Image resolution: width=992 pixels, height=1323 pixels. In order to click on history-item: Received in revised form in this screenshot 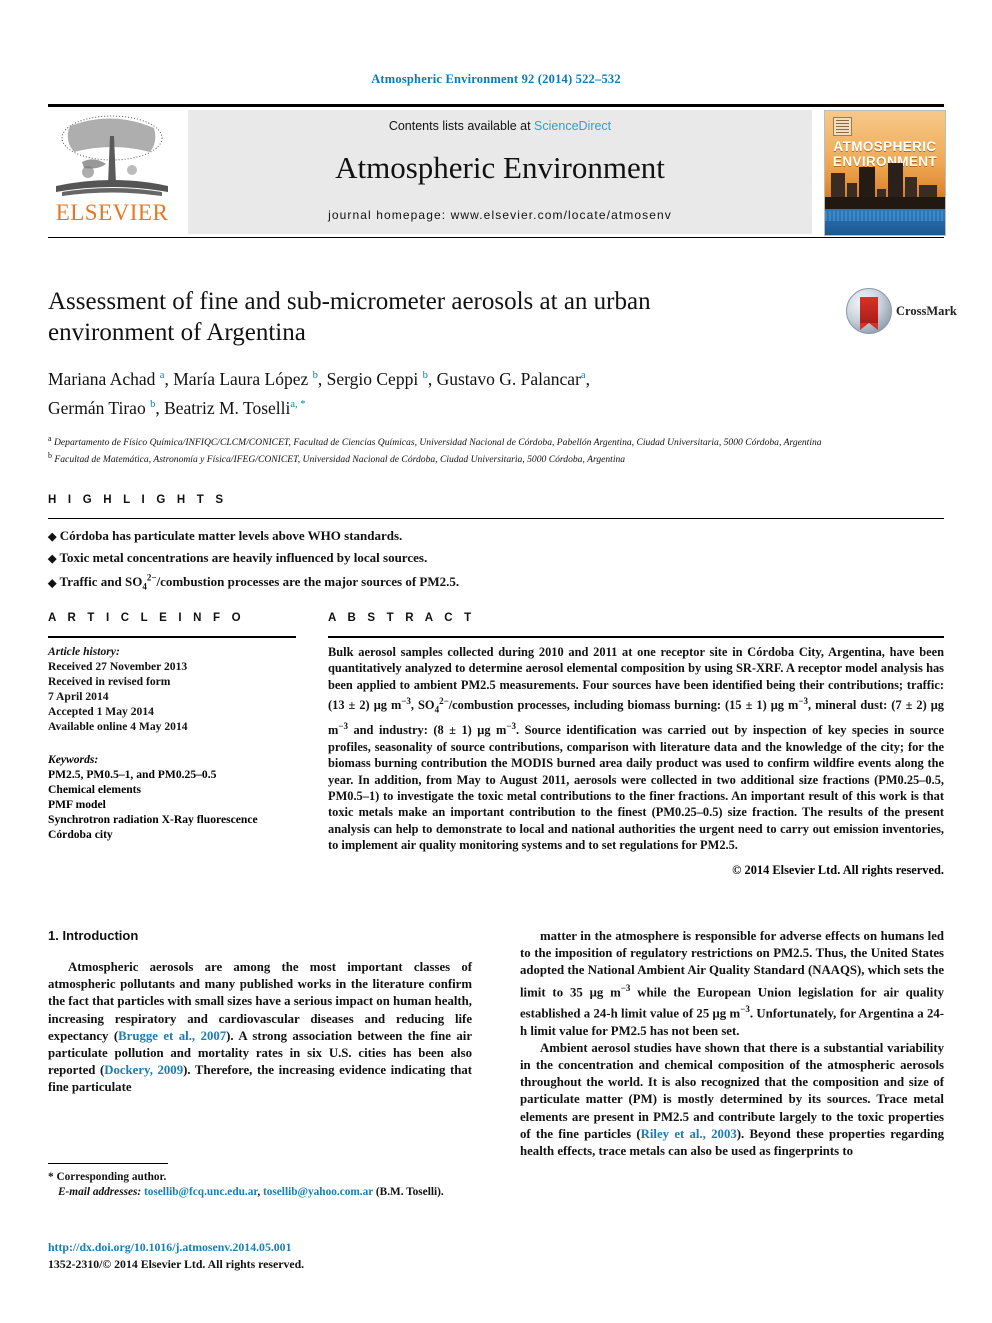, I will do `click(109, 681)`.